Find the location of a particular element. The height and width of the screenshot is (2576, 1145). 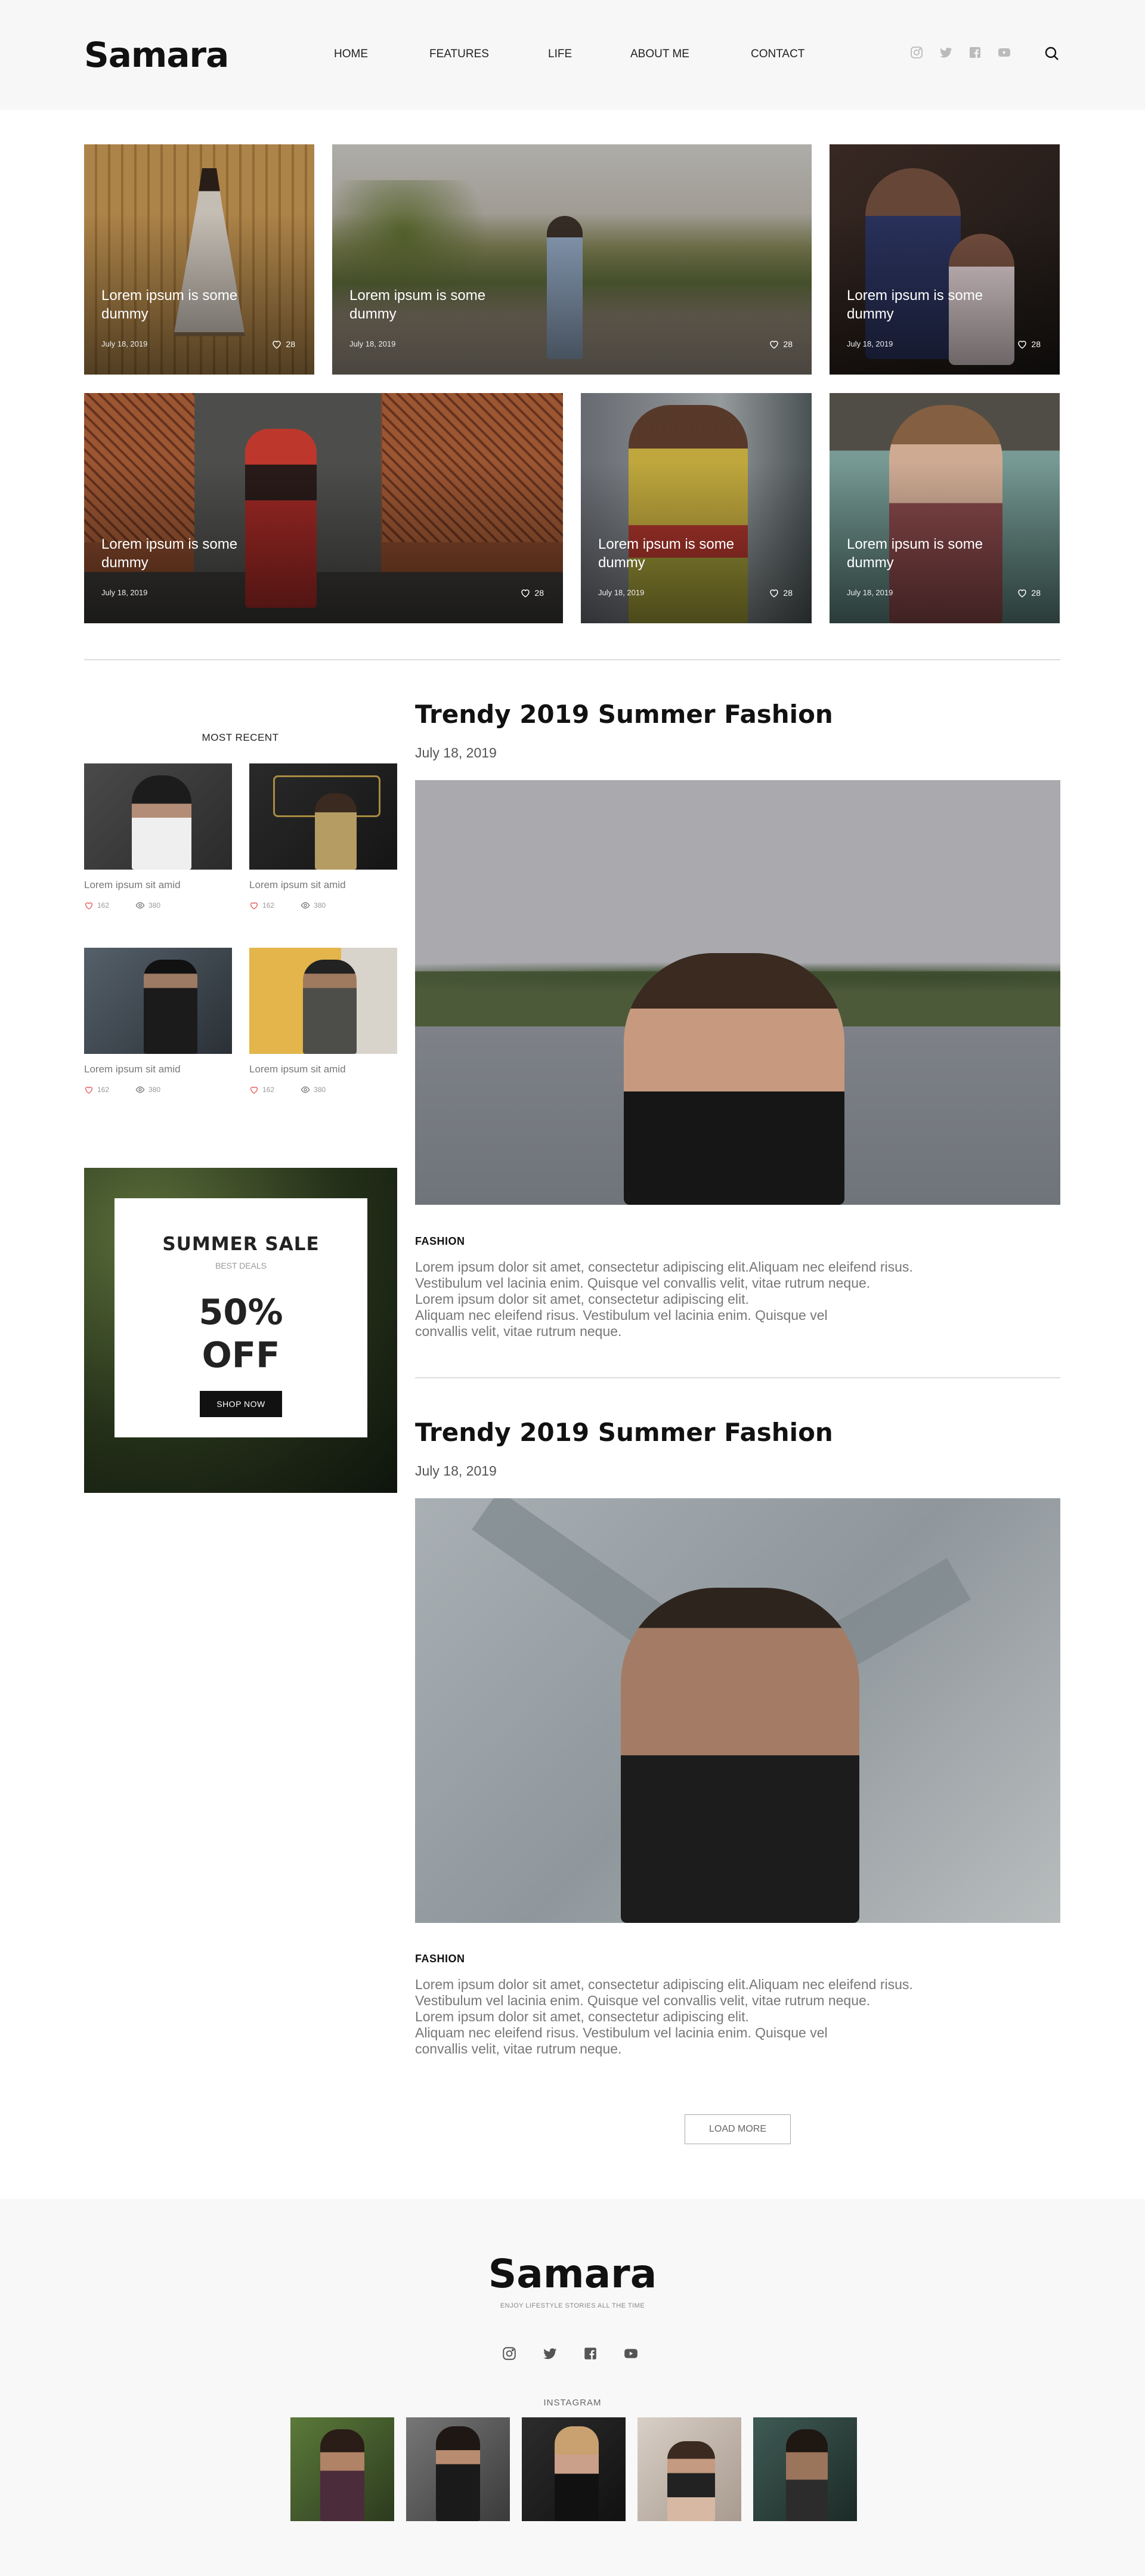

instagram-title: INSTAGRAM is located at coordinates (572, 2403).